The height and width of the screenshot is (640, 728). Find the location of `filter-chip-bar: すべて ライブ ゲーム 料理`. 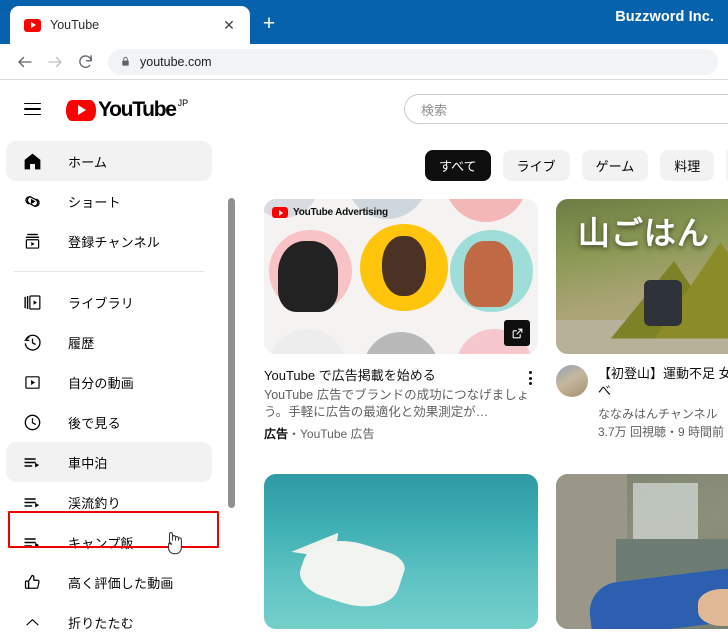

filter-chip-bar: すべて ライブ ゲーム 料理 is located at coordinates (482, 160).